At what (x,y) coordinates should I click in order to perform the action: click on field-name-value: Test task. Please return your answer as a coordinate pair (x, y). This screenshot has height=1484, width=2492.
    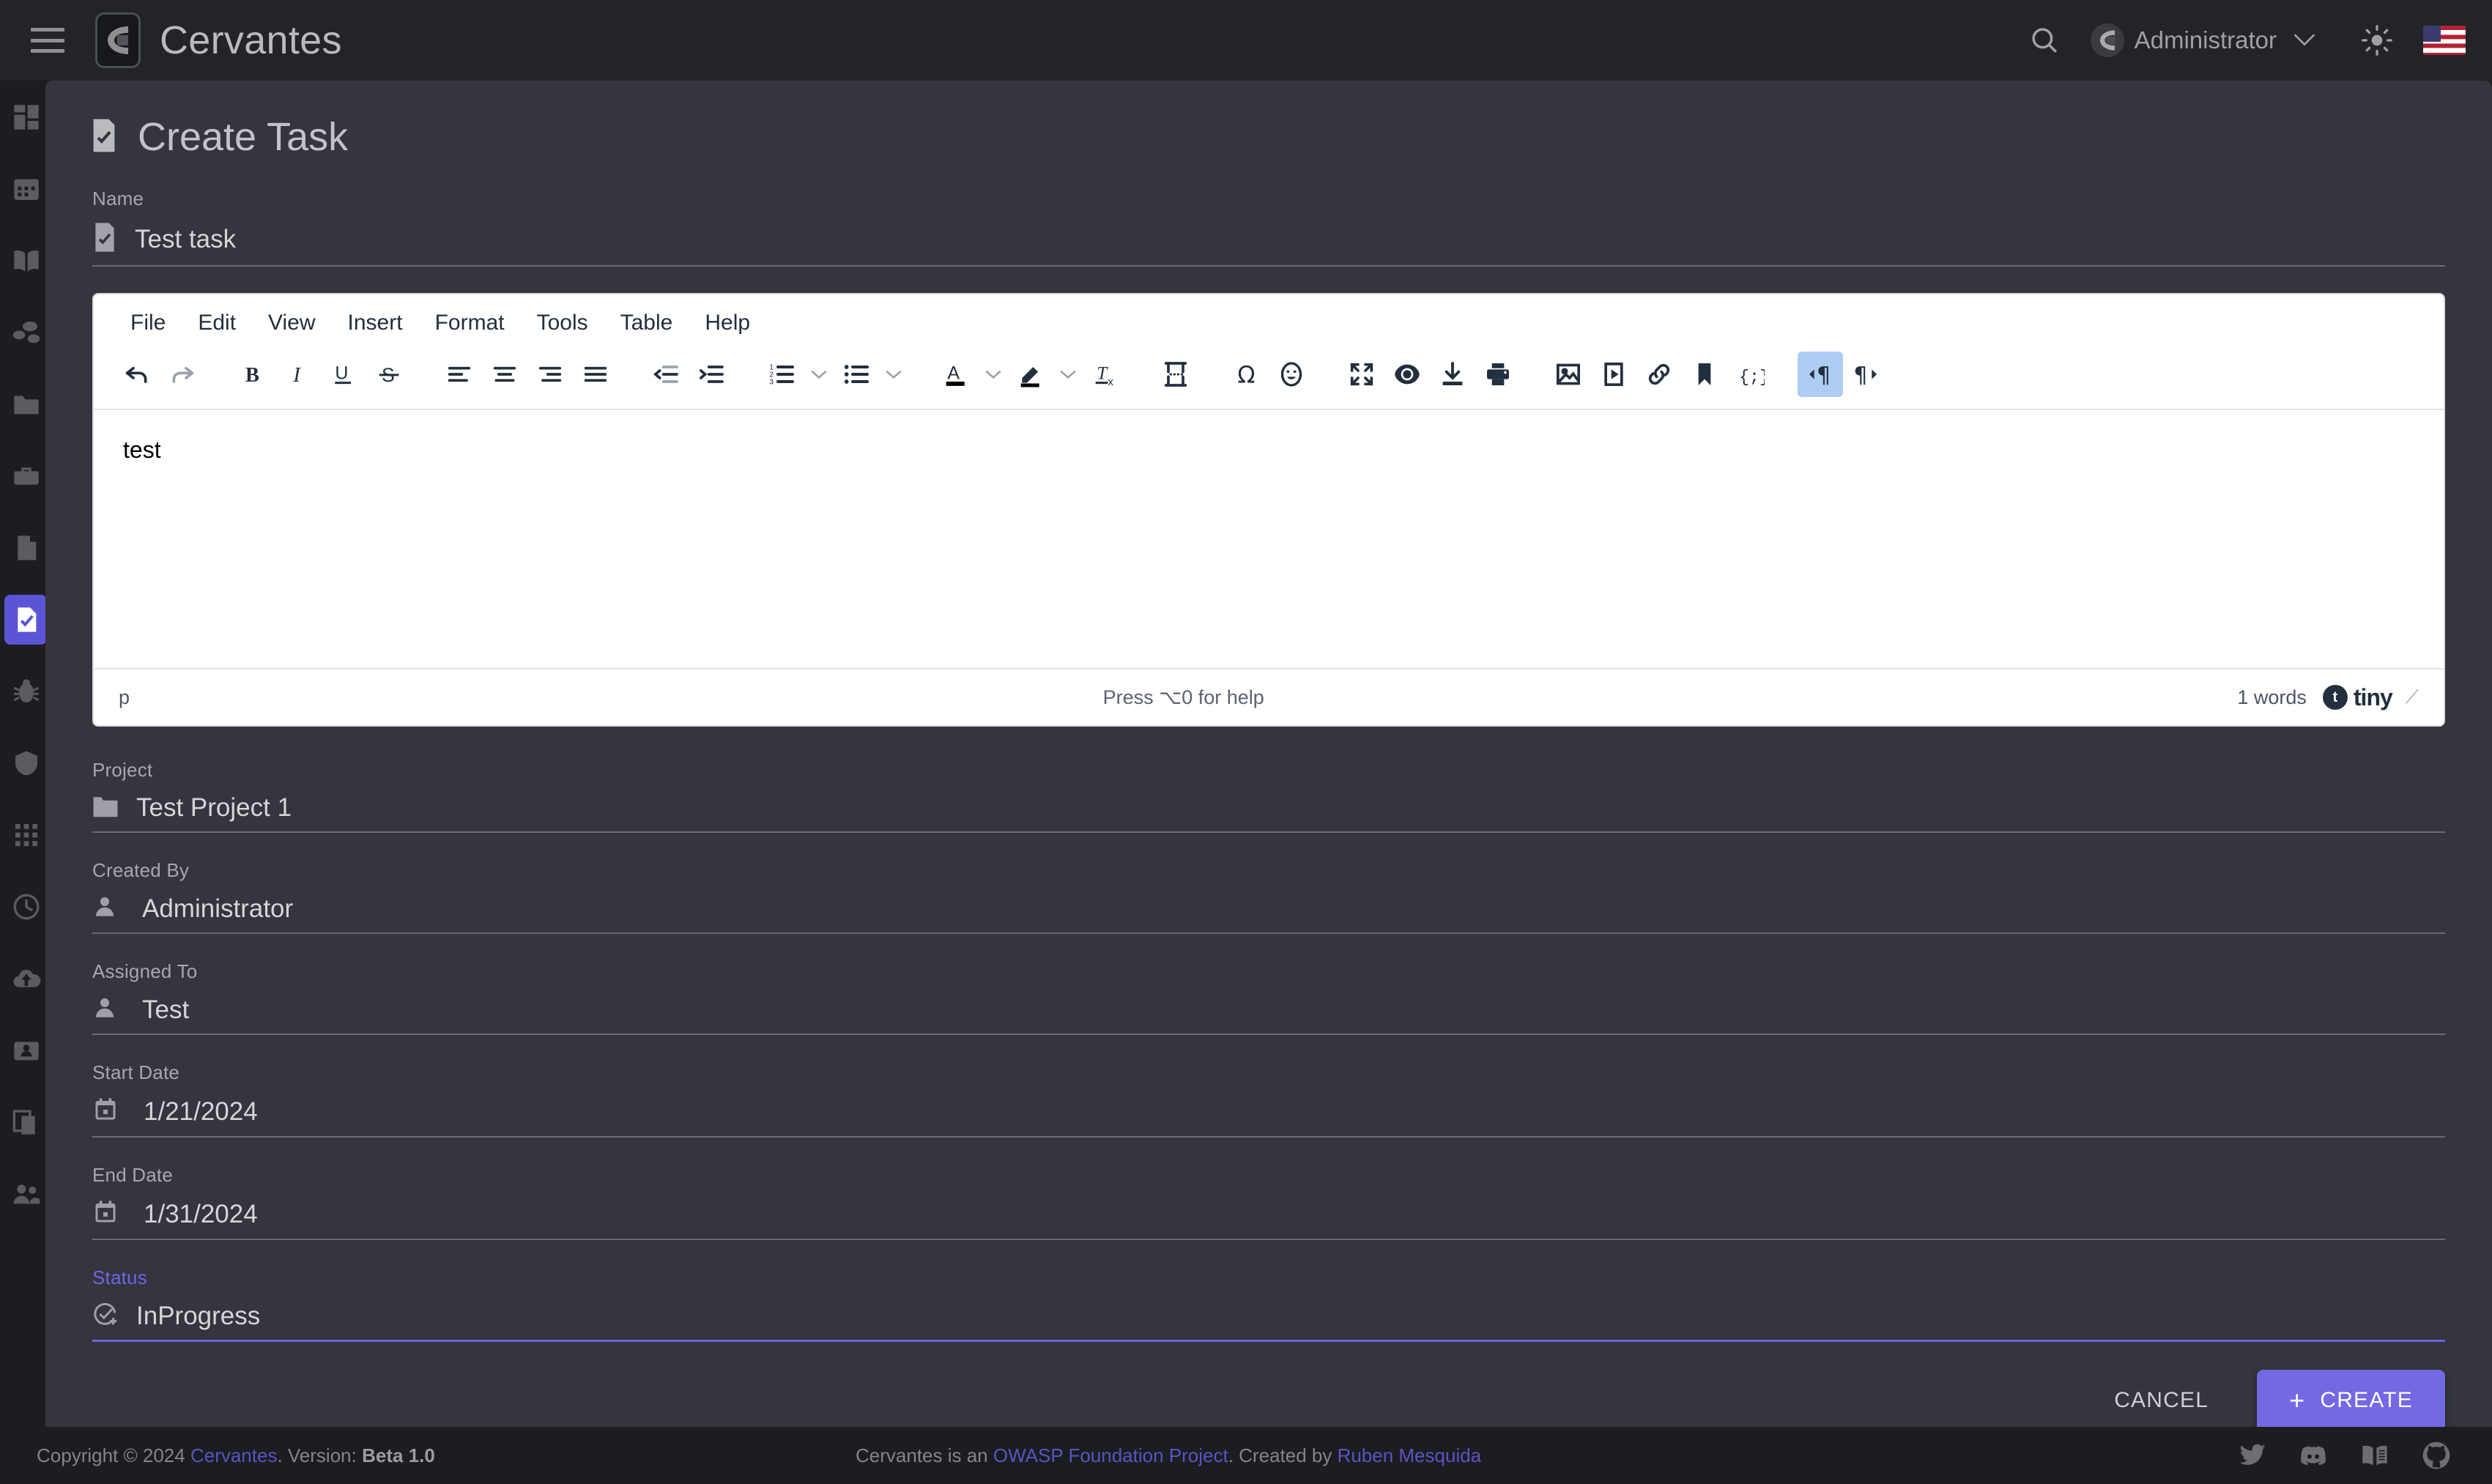
    Looking at the image, I should click on (185, 240).